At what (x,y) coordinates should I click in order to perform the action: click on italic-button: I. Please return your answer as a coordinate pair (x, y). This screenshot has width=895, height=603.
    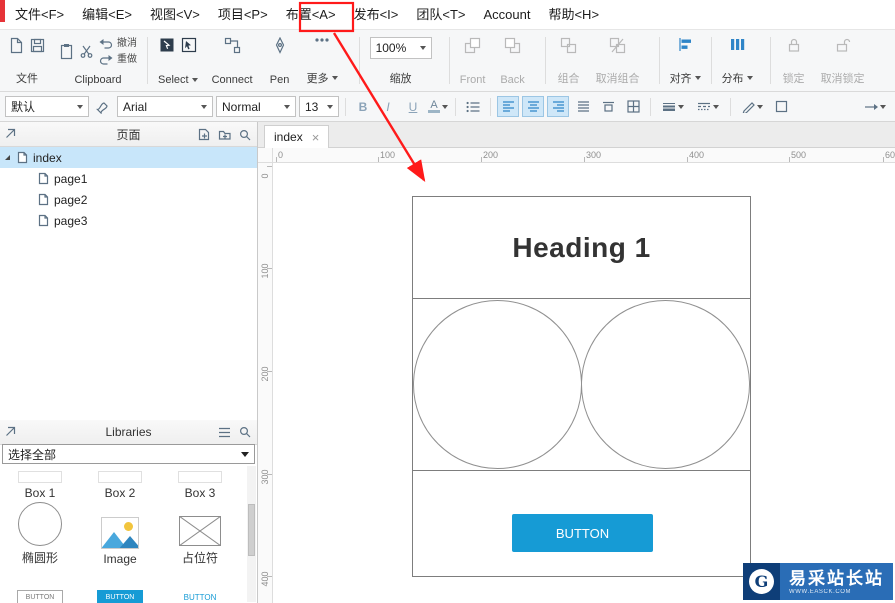
    Looking at the image, I should click on (388, 106).